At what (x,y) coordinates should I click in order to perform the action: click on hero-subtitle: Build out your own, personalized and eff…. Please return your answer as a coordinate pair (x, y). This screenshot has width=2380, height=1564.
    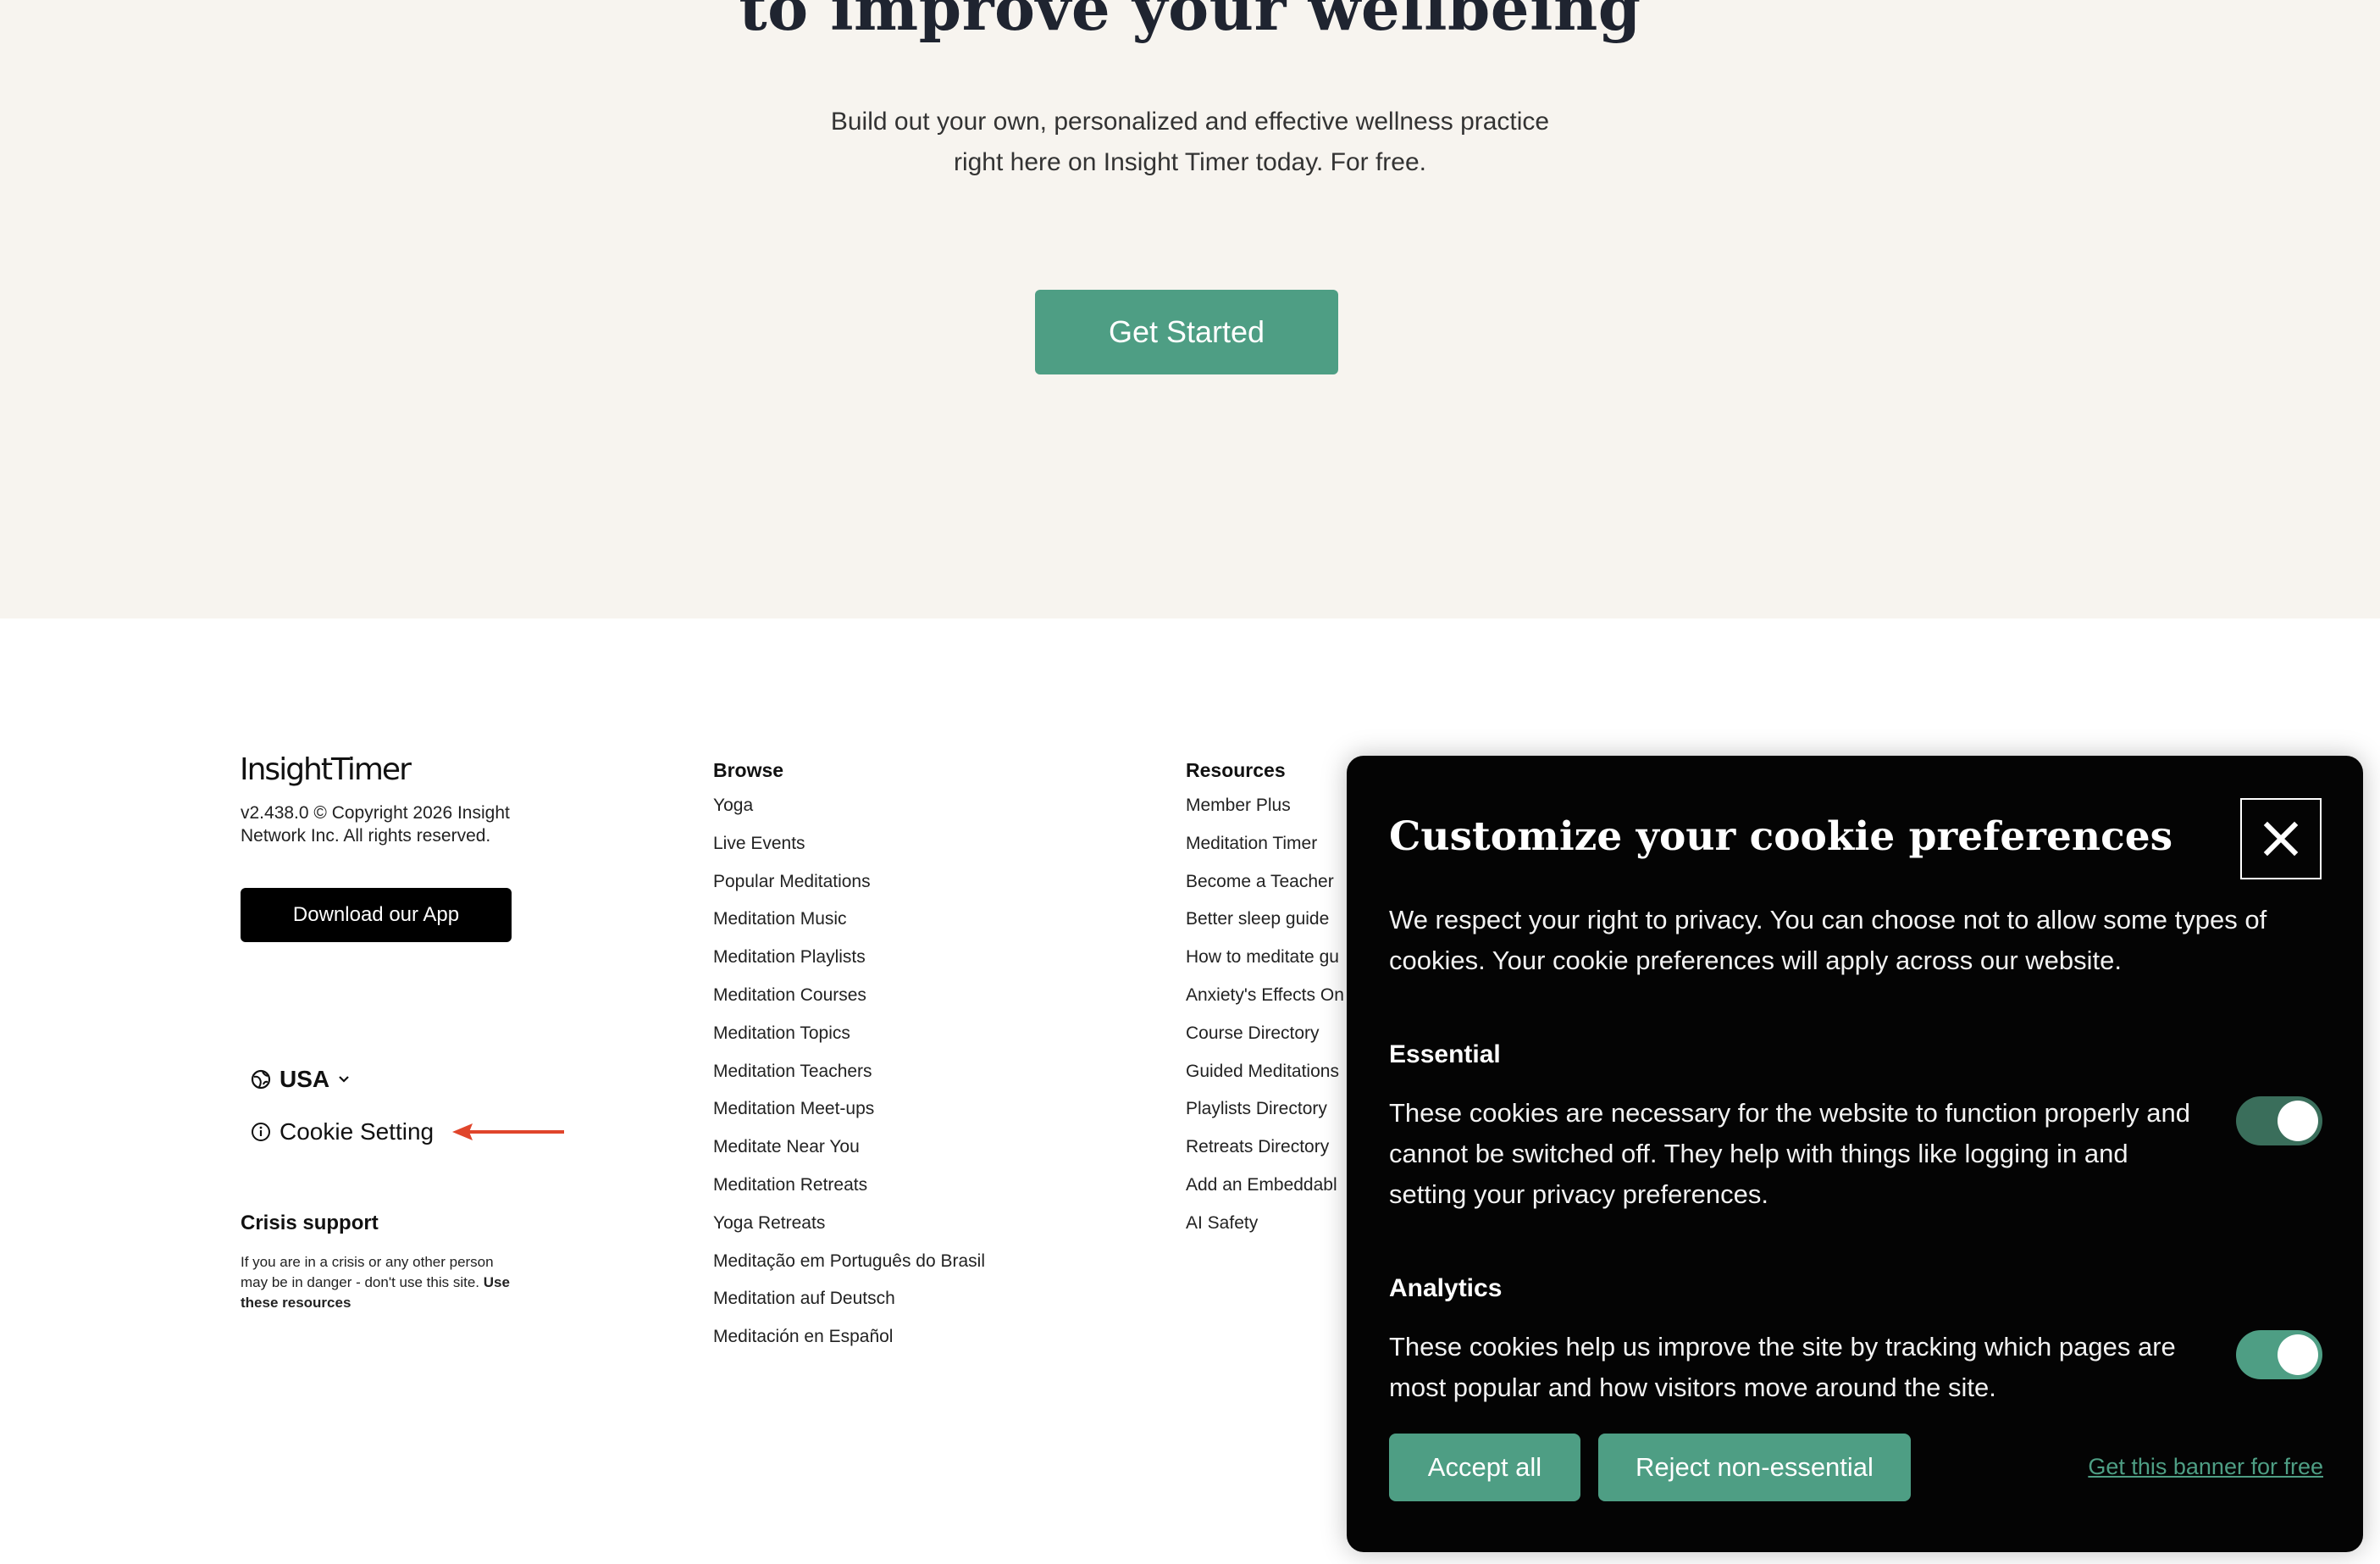
    Looking at the image, I should click on (1190, 142).